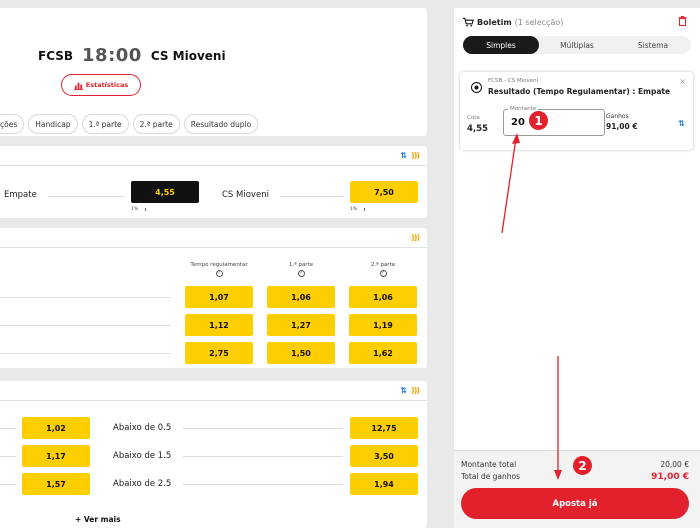 The width and height of the screenshot is (700, 528). What do you see at coordinates (56, 428) in the screenshot?
I see `over-odd-1: 1,02` at bounding box center [56, 428].